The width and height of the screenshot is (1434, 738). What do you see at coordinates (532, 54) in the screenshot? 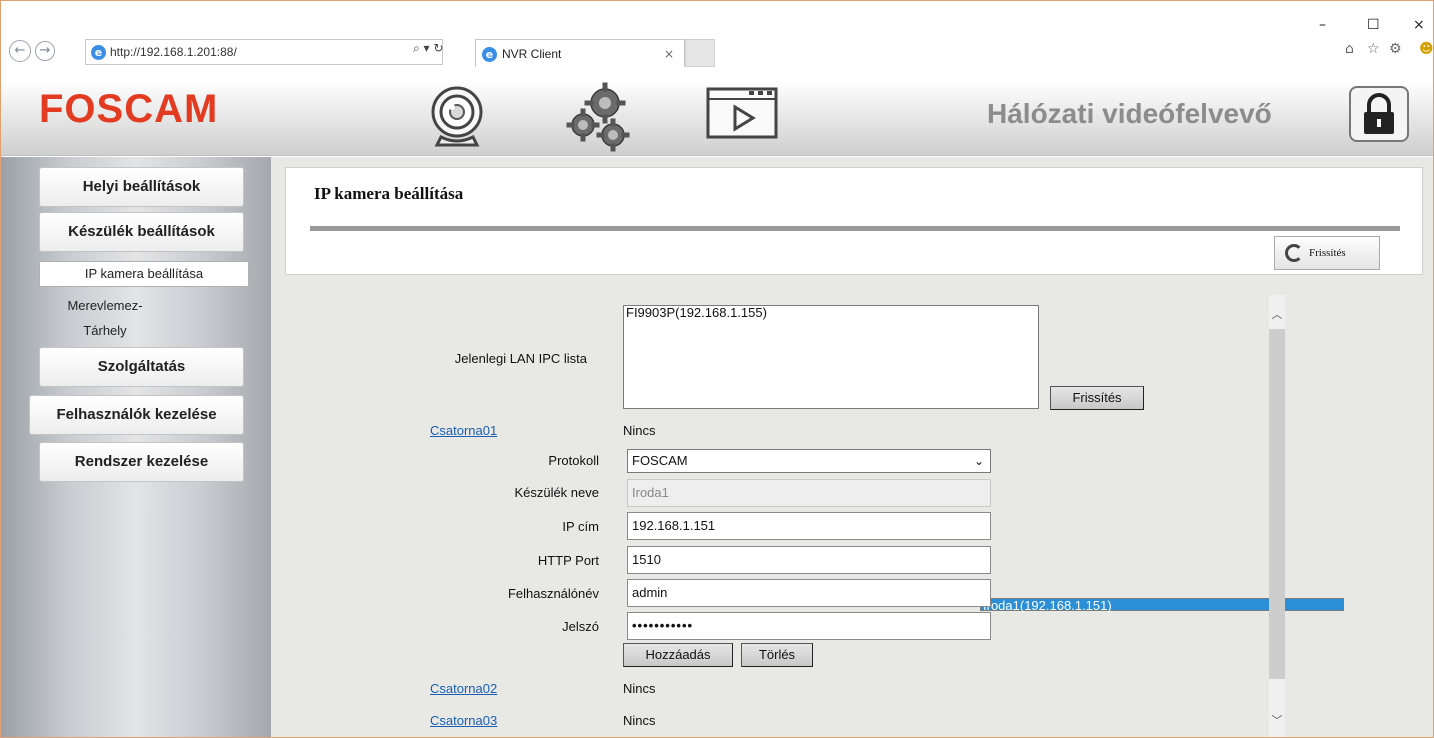
I see `tab-title: NVR Client` at bounding box center [532, 54].